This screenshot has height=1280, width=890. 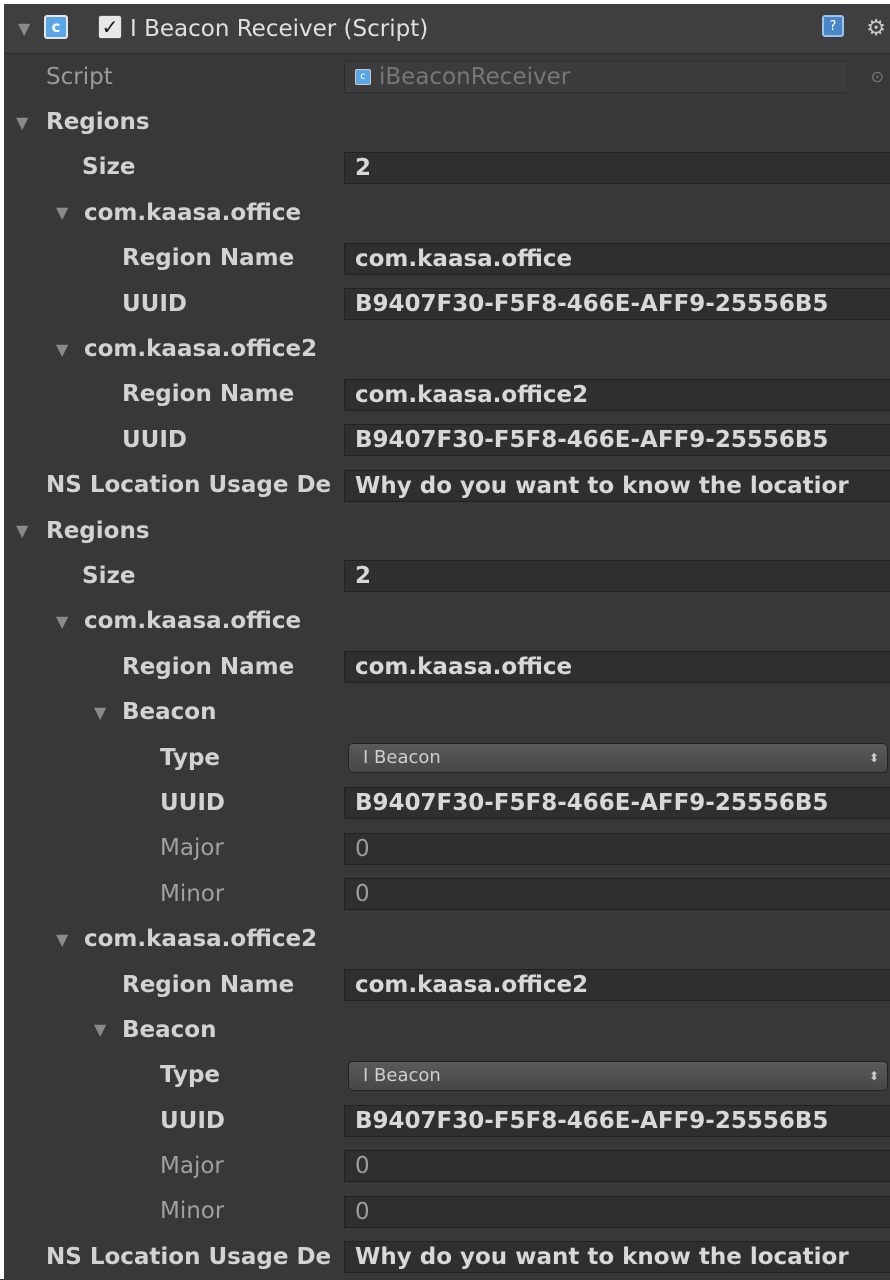 I want to click on regions-foldout-2: ▼ Regions, so click(x=447, y=530).